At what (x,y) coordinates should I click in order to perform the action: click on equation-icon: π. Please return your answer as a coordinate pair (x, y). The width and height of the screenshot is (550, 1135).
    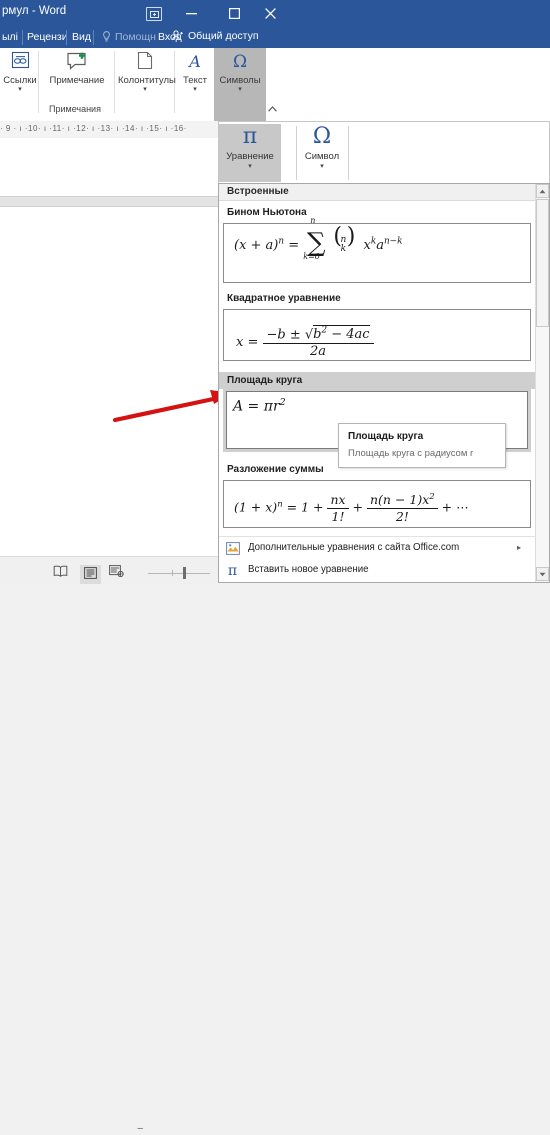
    Looking at the image, I should click on (250, 136).